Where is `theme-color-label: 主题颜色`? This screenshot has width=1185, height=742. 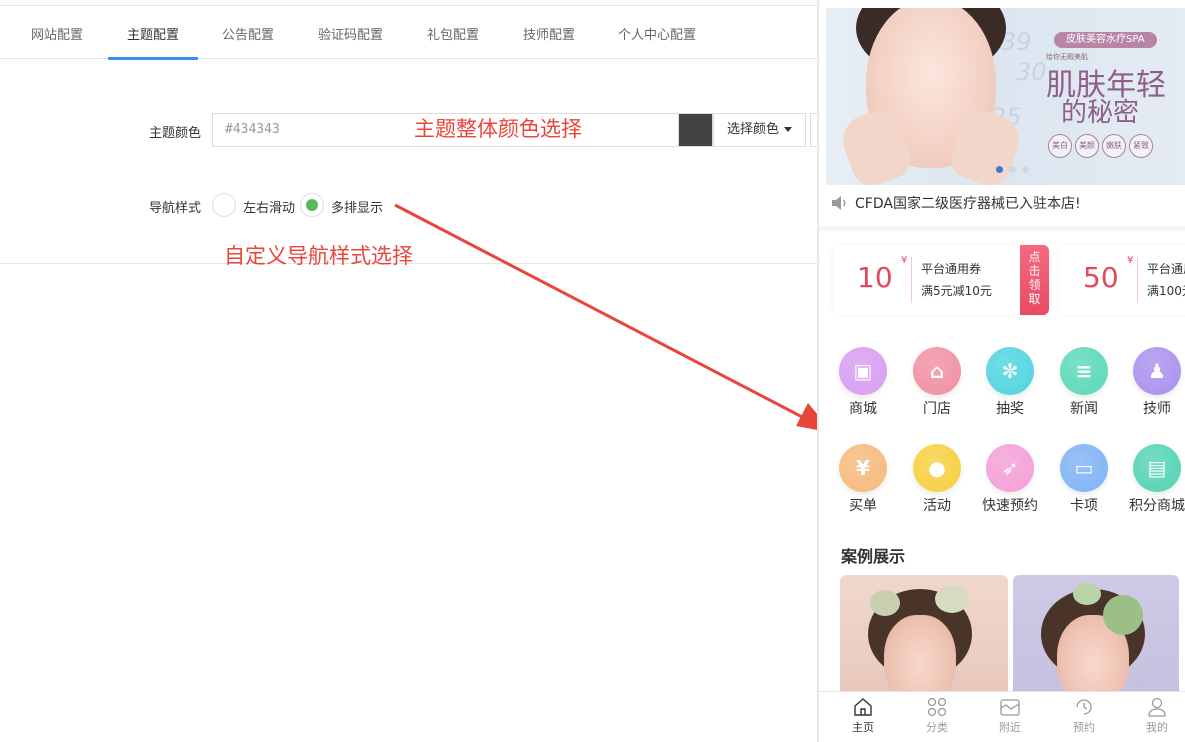 theme-color-label: 主题颜色 is located at coordinates (175, 133).